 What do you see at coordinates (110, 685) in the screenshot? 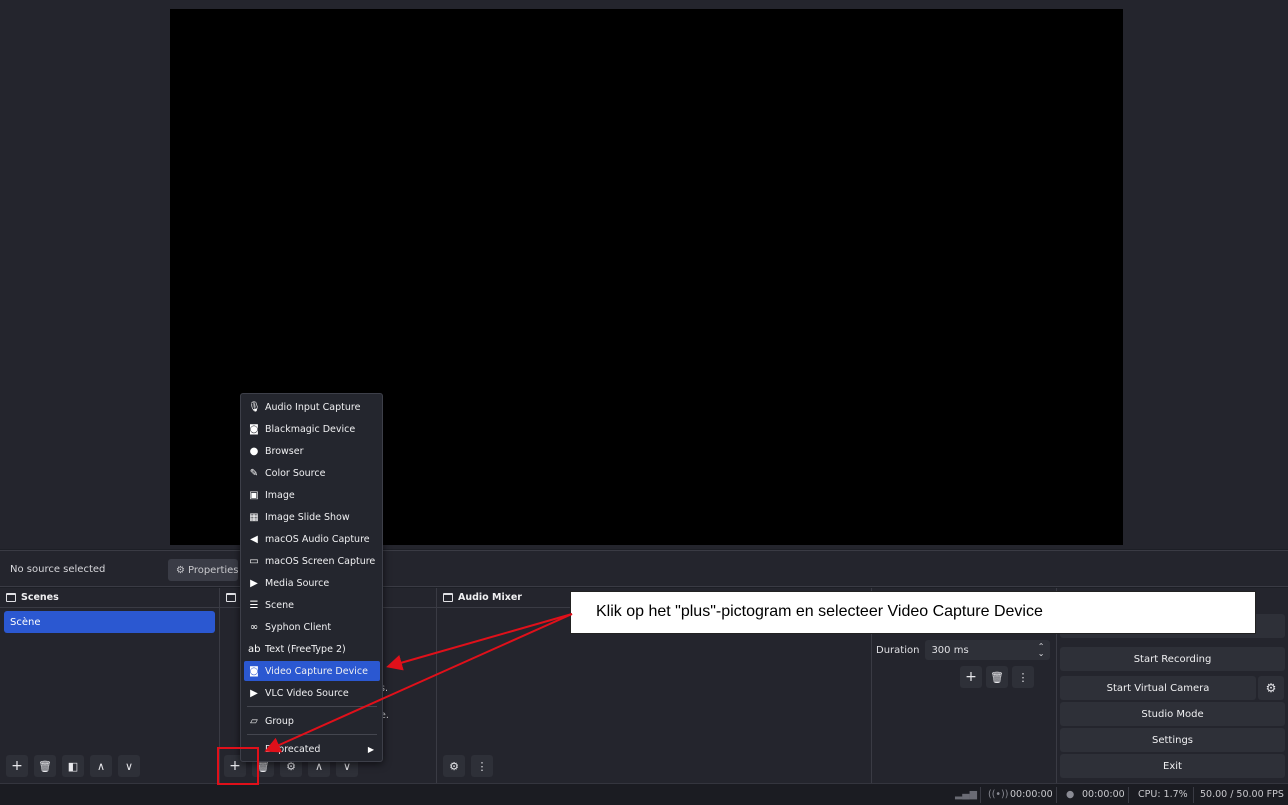
I see `scenes-dock: Scenes Scène + 🗑 ◧ ∧ ∨` at bounding box center [110, 685].